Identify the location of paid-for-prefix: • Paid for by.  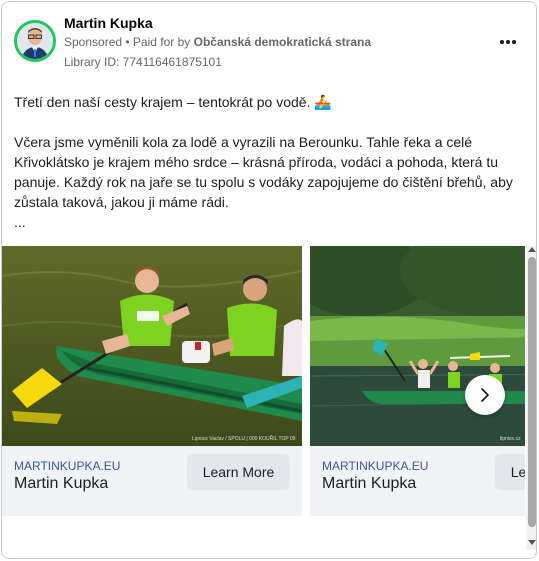
(158, 42).